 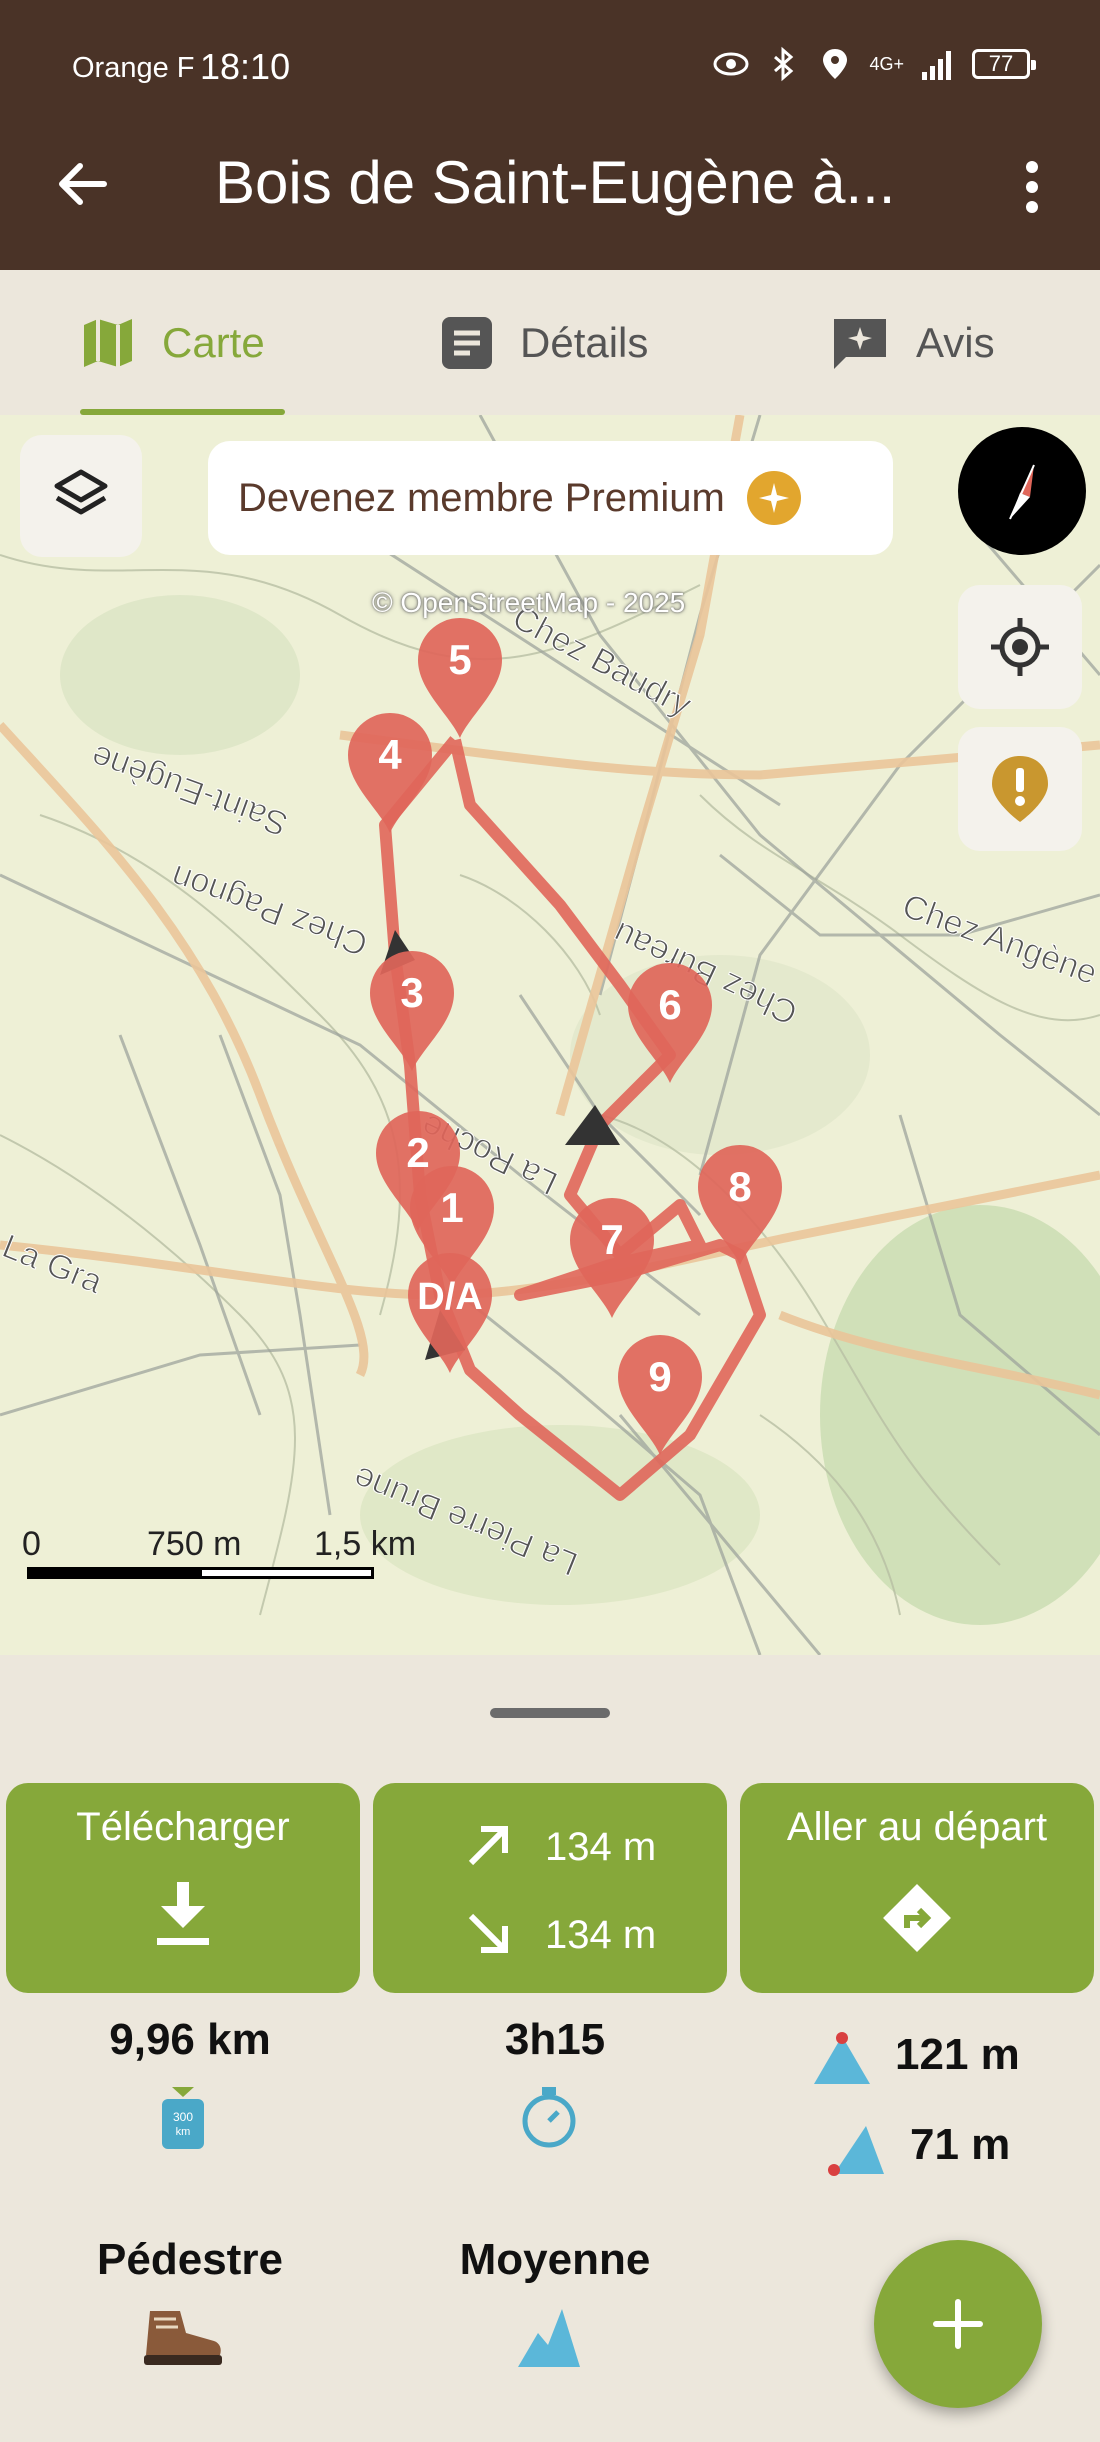 I want to click on waypoint-label: 6, so click(x=669, y=1004).